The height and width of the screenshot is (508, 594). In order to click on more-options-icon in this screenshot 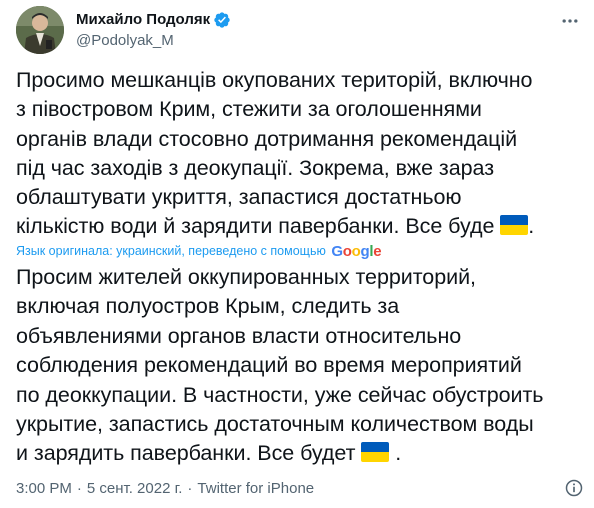, I will do `click(570, 21)`.